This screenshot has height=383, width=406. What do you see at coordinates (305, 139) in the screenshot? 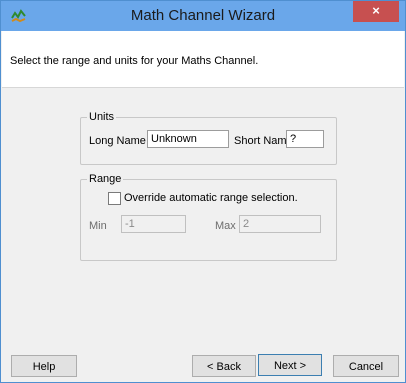
I see `short-name-input: ?` at bounding box center [305, 139].